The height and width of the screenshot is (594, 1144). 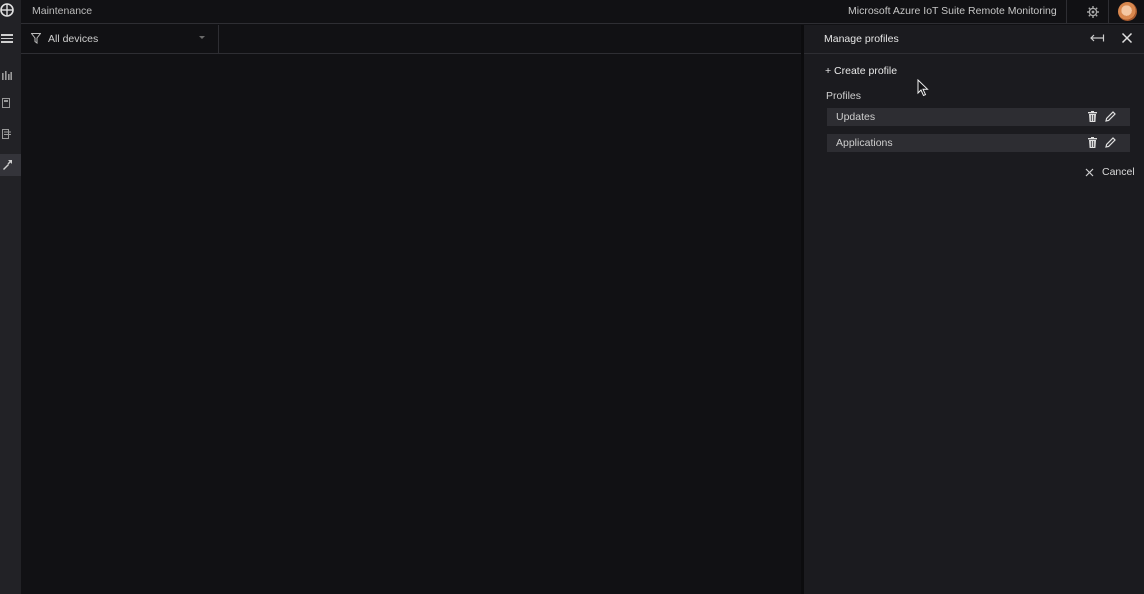 What do you see at coordinates (1127, 11) in the screenshot?
I see `avatar` at bounding box center [1127, 11].